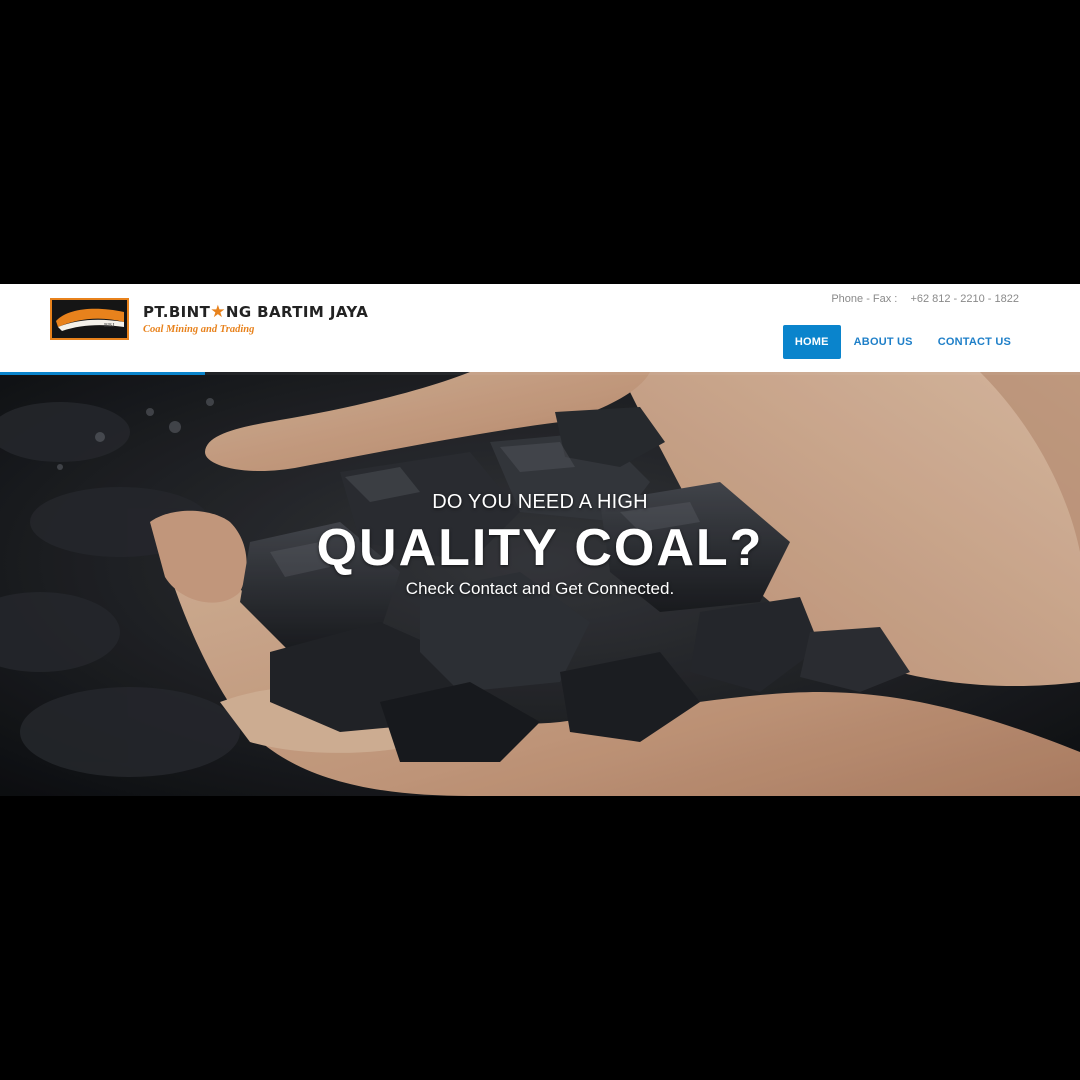  Describe the element at coordinates (103, 373) in the screenshot. I see `slide-progress-fill` at that location.